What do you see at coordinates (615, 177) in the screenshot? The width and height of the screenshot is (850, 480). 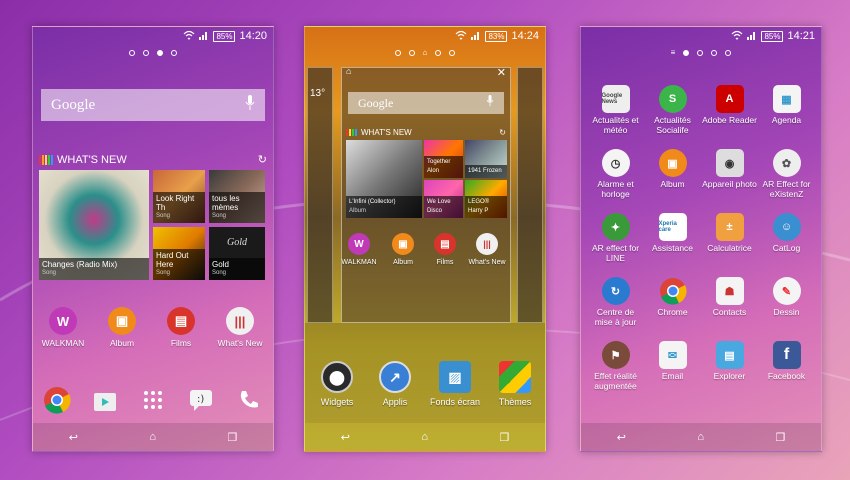 I see `app-clock: ◷ Alarme et horloge` at bounding box center [615, 177].